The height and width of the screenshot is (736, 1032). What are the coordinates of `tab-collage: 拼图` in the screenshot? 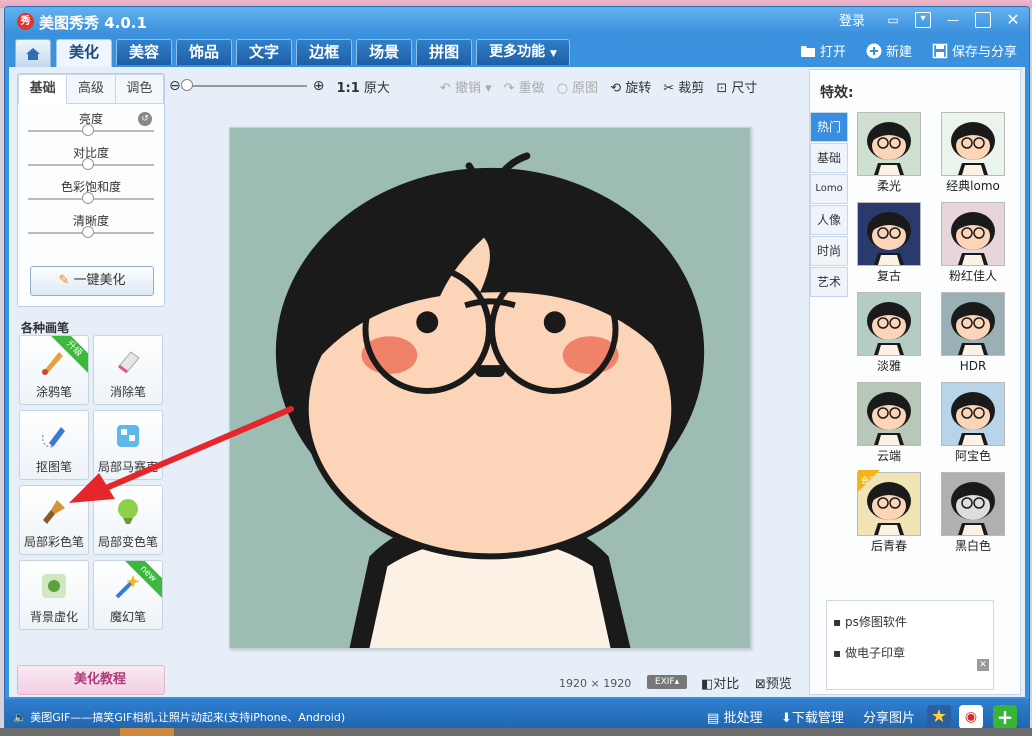 It's located at (444, 52).